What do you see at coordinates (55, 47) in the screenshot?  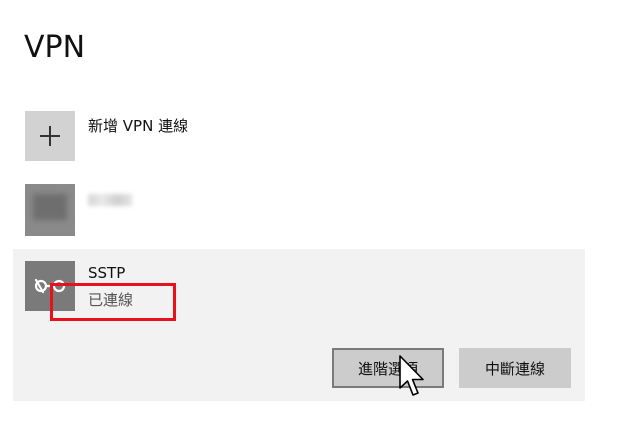 I see `page-title: VPN` at bounding box center [55, 47].